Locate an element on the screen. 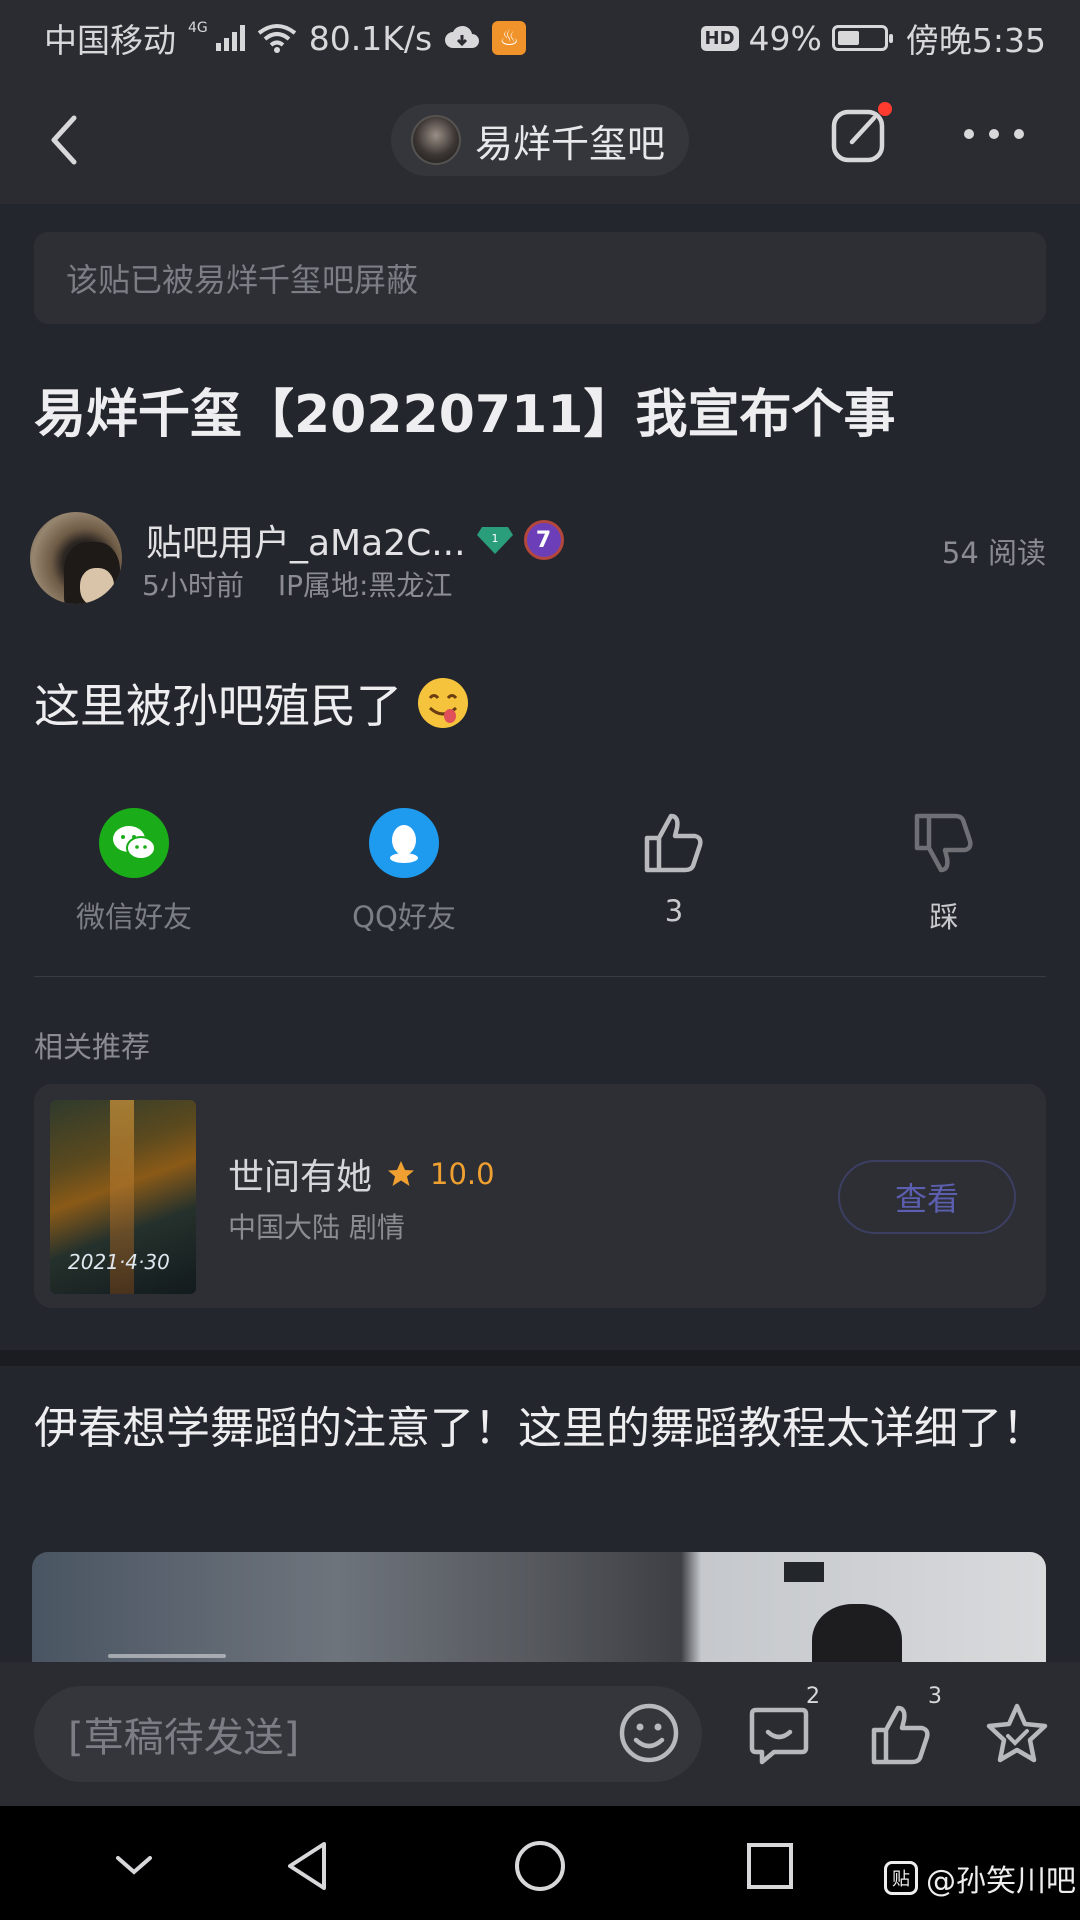  author-row: 贴吧用户_aMa2C... 1 7 is located at coordinates (355, 540).